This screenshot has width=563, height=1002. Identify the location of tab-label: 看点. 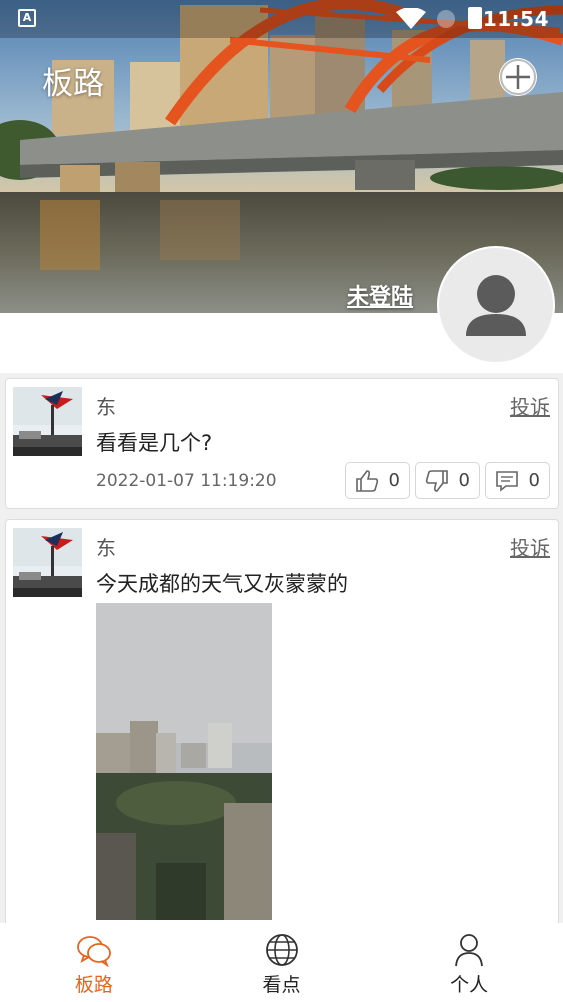
(281, 985).